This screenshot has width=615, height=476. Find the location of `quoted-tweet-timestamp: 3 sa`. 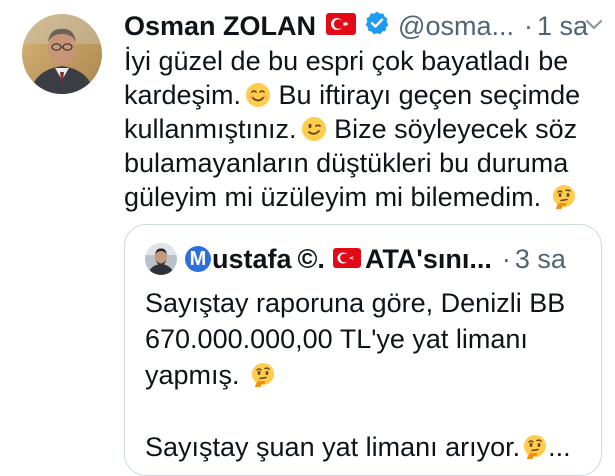

quoted-tweet-timestamp: 3 sa is located at coordinates (540, 259).